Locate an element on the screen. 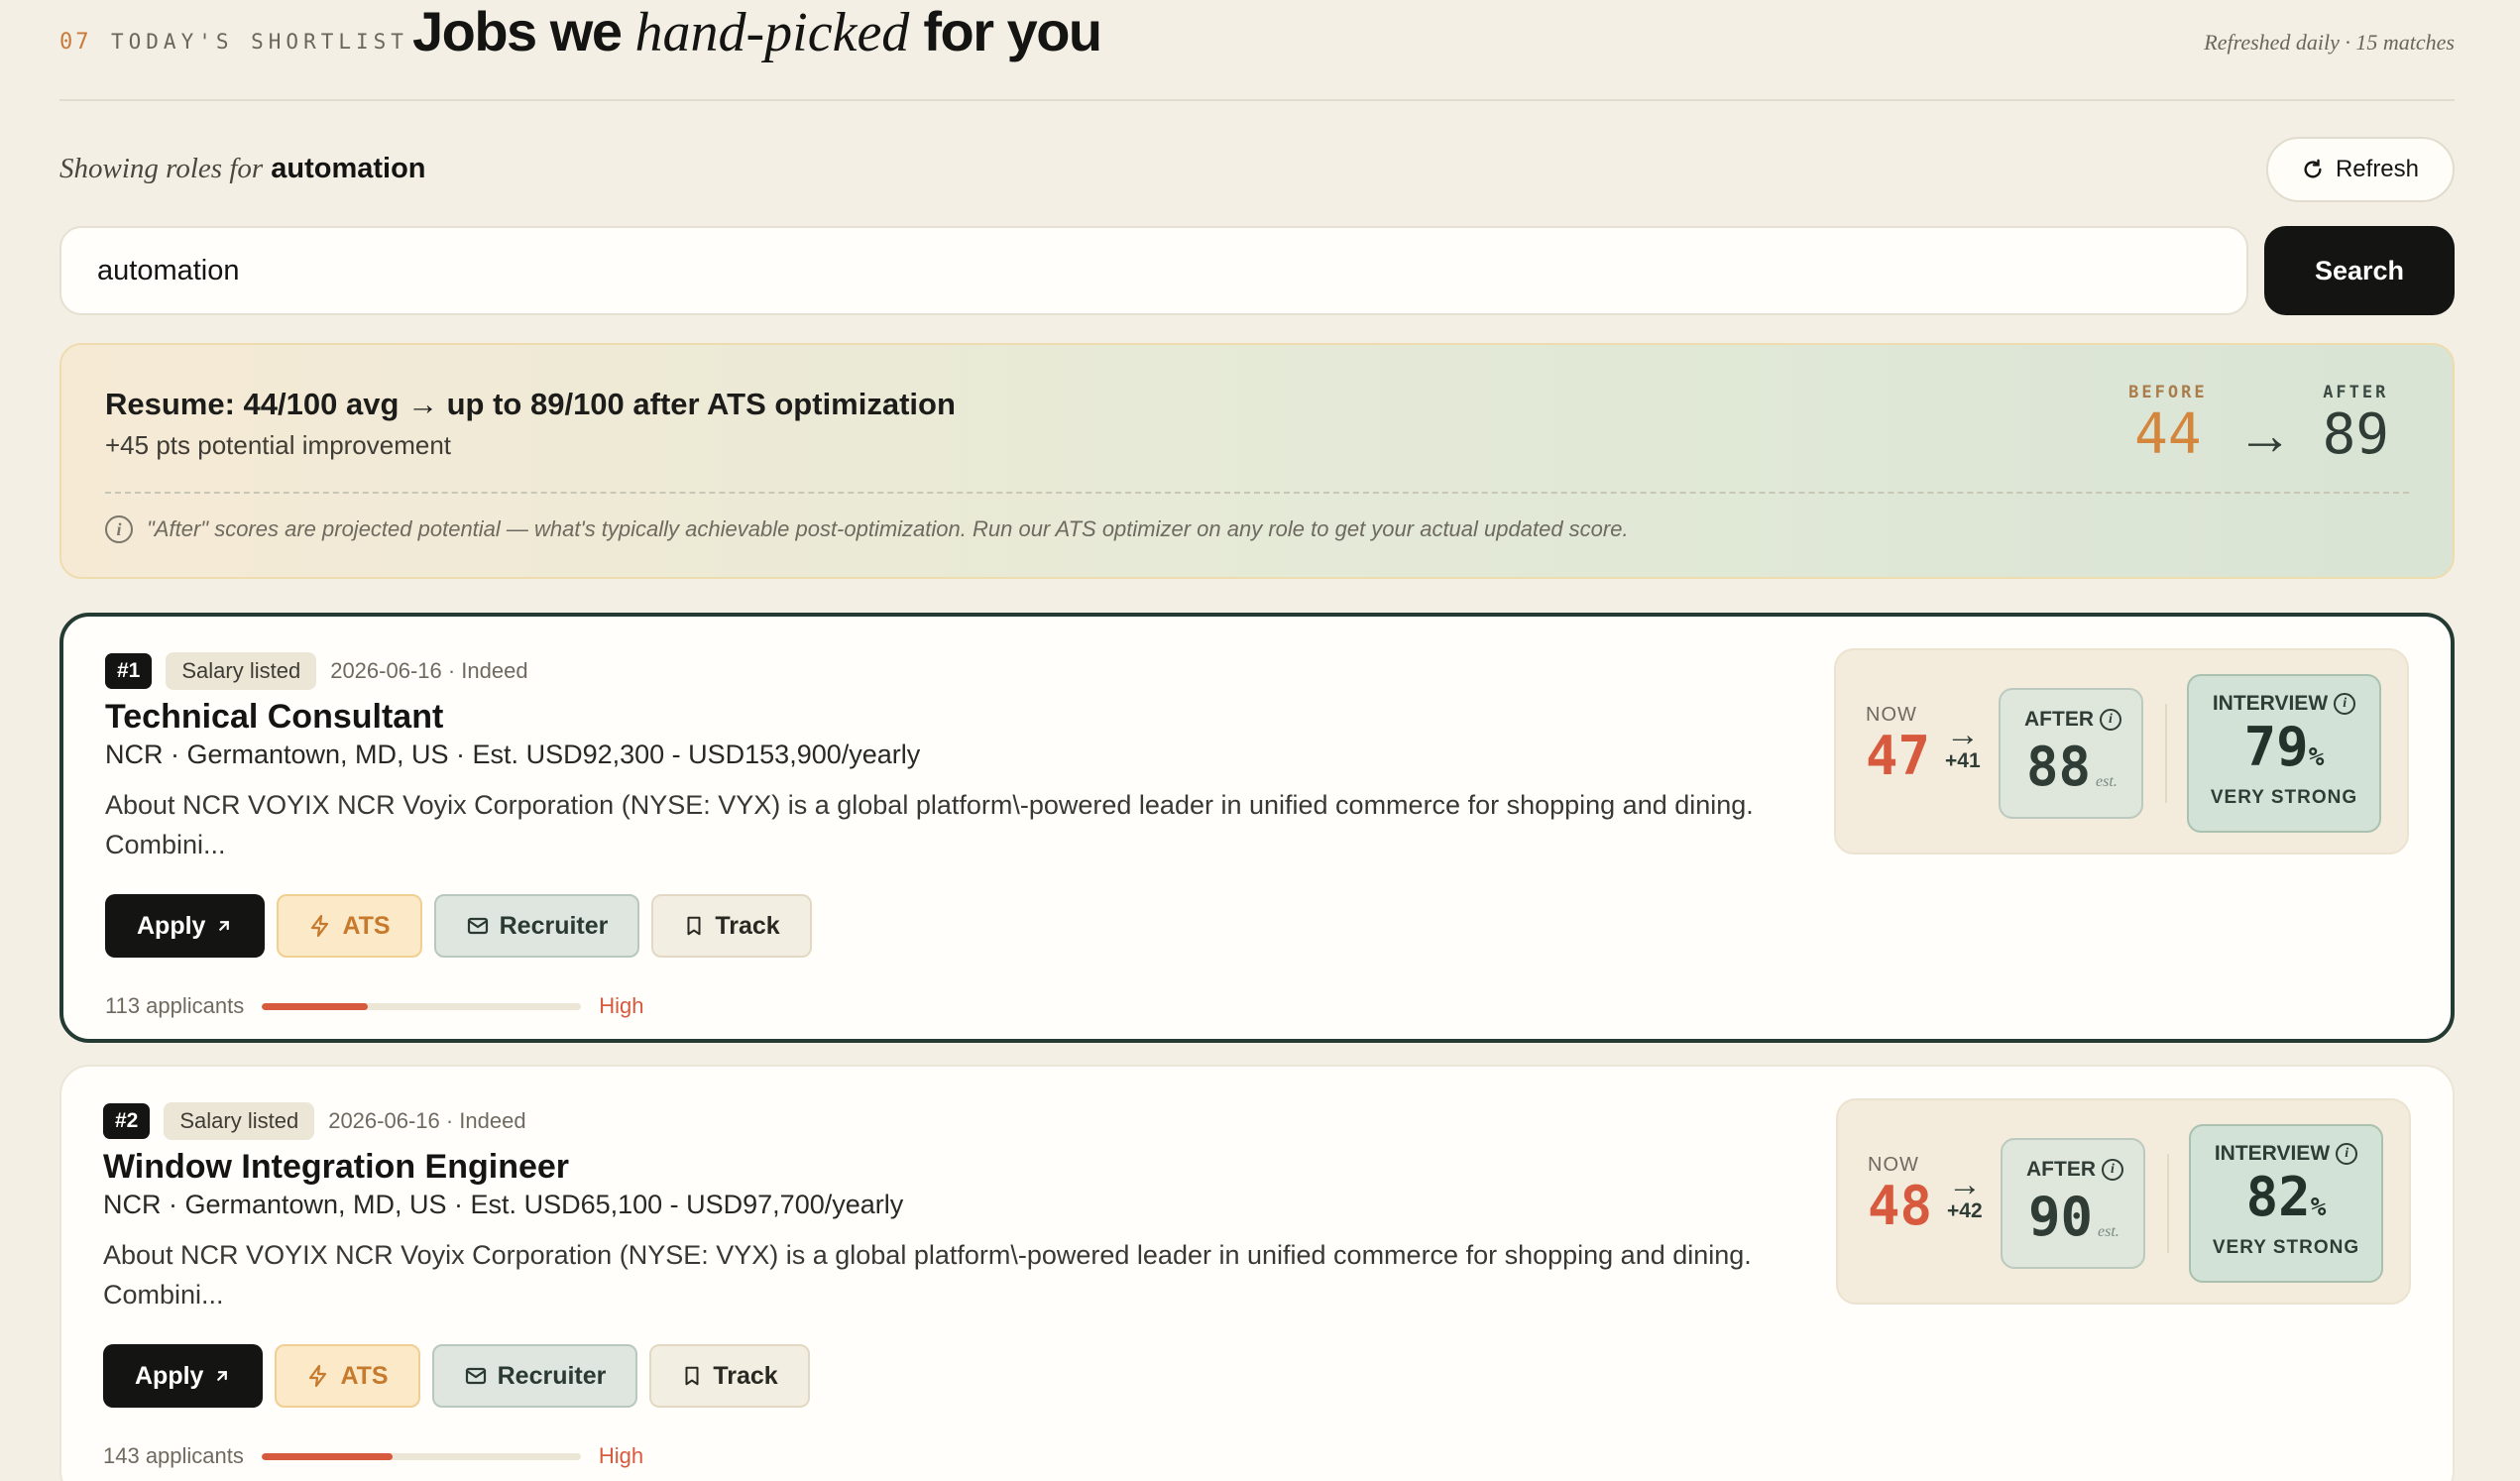 Image resolution: width=2520 pixels, height=1481 pixels. applicant-competition: 143 applicants High is located at coordinates (373, 1456).